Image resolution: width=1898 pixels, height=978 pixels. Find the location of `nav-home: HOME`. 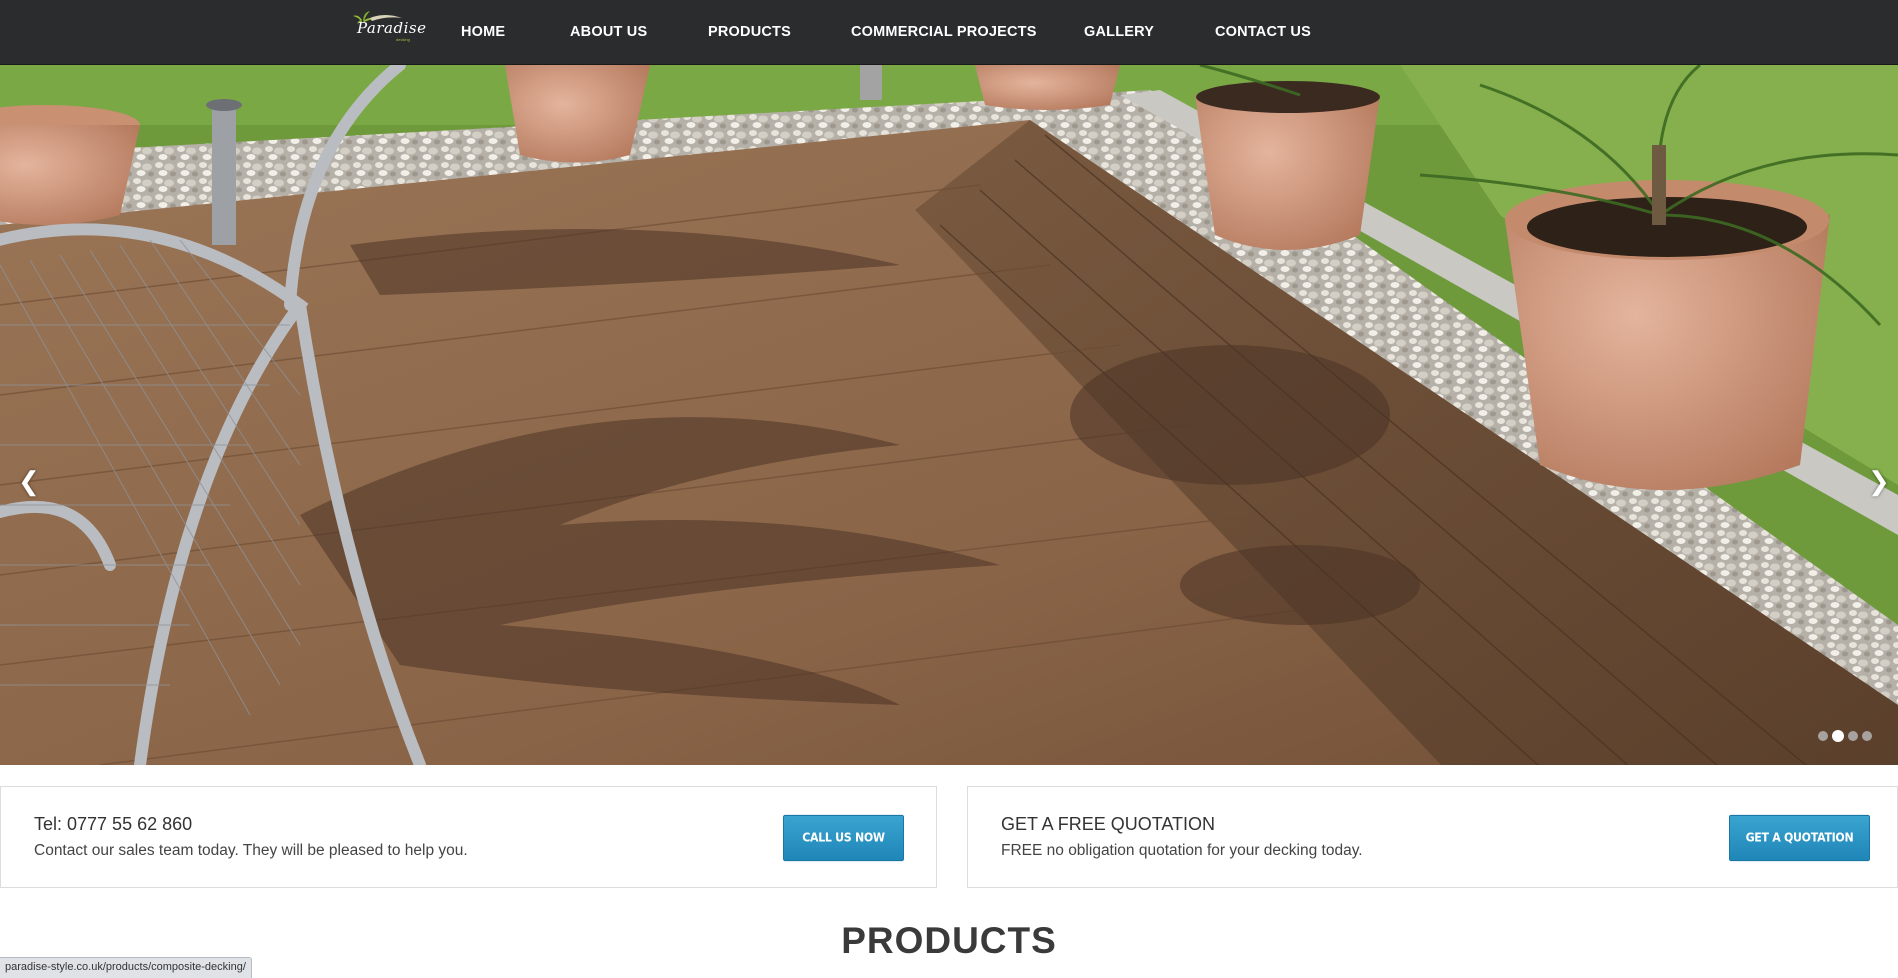

nav-home: HOME is located at coordinates (483, 32).